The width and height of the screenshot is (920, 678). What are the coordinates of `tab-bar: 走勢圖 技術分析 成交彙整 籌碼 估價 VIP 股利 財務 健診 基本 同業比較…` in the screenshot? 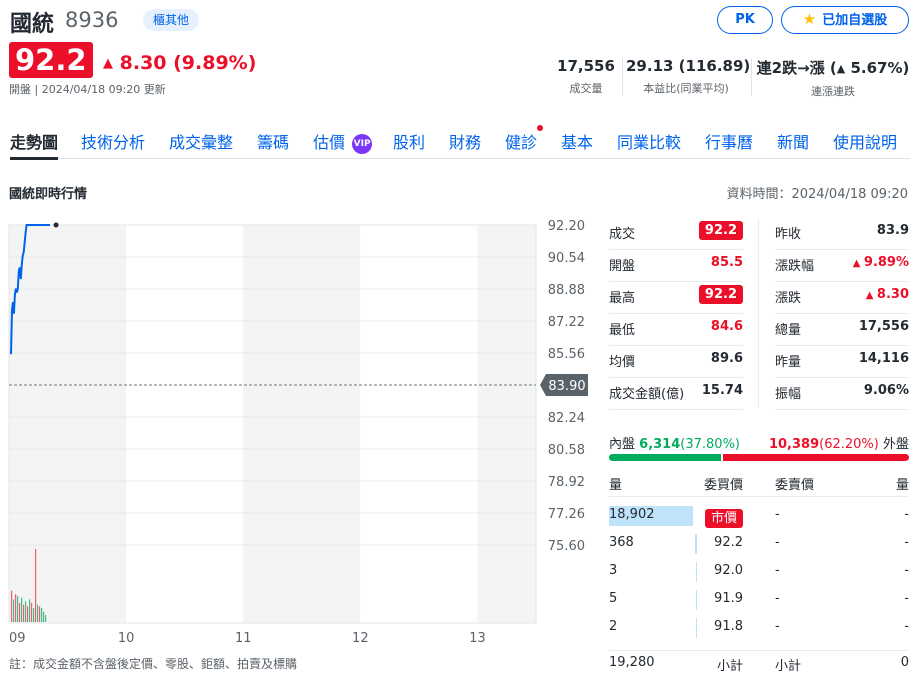 It's located at (460, 142).